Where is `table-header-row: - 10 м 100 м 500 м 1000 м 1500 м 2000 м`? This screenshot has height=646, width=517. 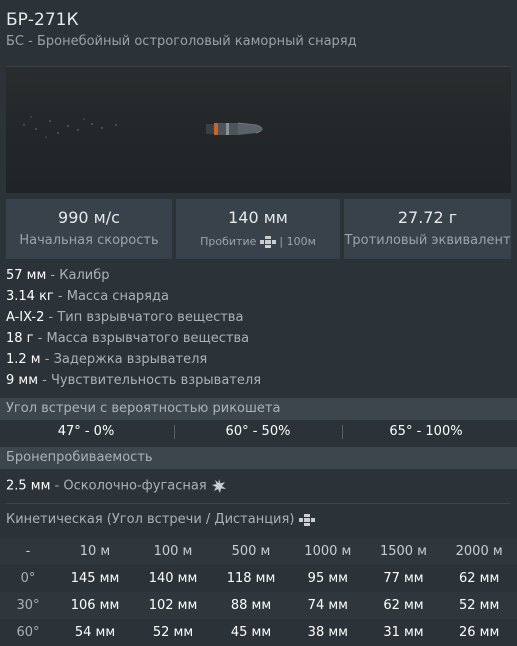
table-header-row: - 10 м 100 м 500 м 1000 м 1500 м 2000 м is located at coordinates (258, 551).